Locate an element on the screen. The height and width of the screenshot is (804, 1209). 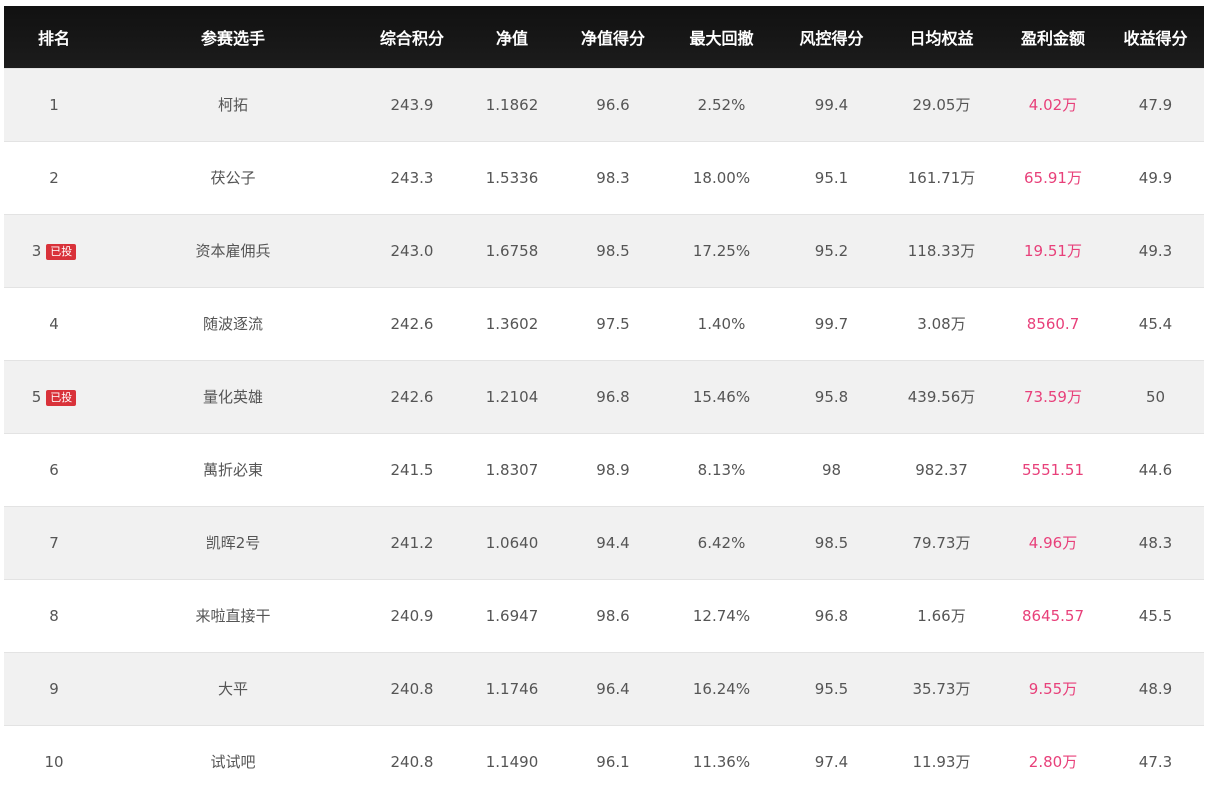
total-score-cell-text: 241.2 is located at coordinates (412, 542).